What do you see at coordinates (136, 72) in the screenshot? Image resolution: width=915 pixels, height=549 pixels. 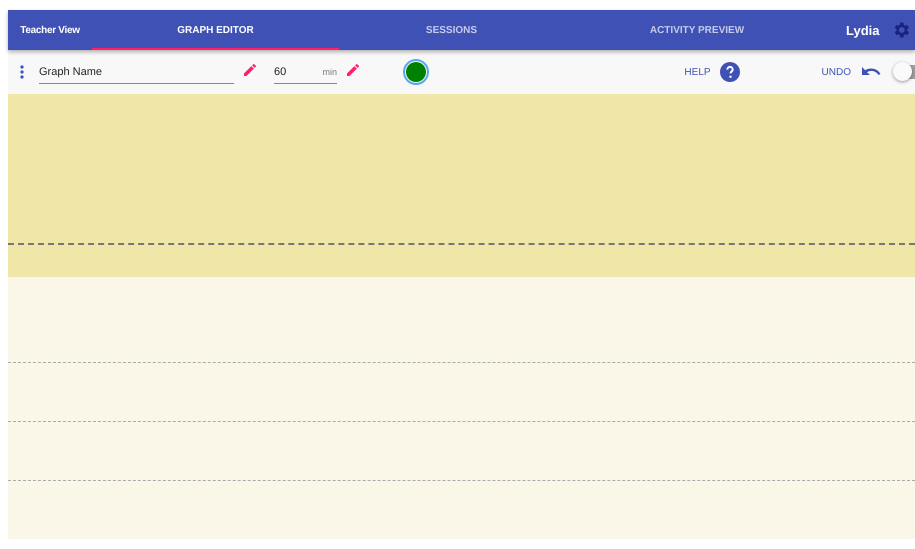 I see `graph-name-field: Graph Name` at bounding box center [136, 72].